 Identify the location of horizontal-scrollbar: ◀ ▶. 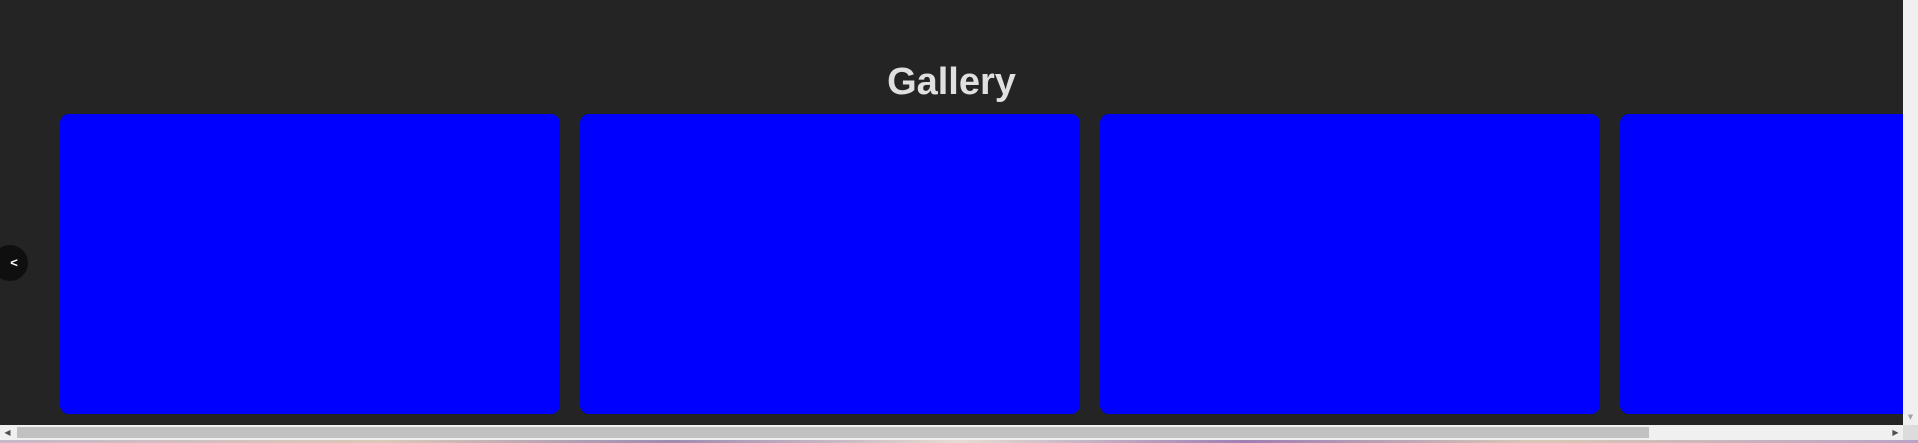
(951, 432).